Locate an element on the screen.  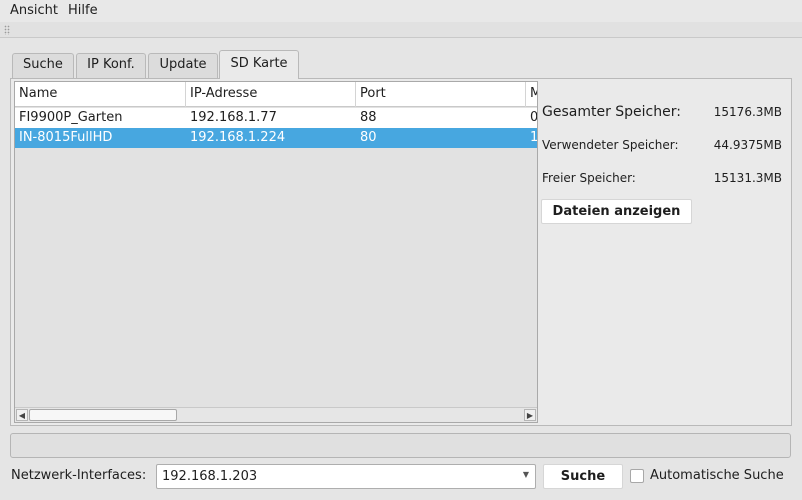
cell-ip: 192.168.1.77 is located at coordinates (233, 117).